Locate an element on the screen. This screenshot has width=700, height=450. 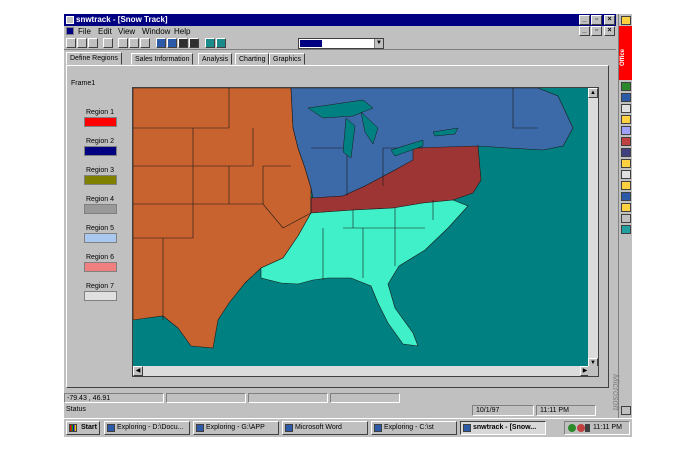
close-button: × is located at coordinates (609, 20).